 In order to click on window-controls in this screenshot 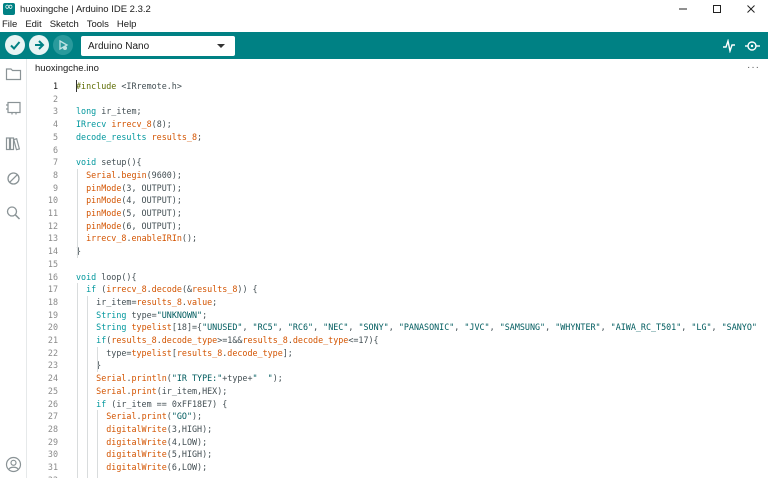, I will do `click(717, 9)`.